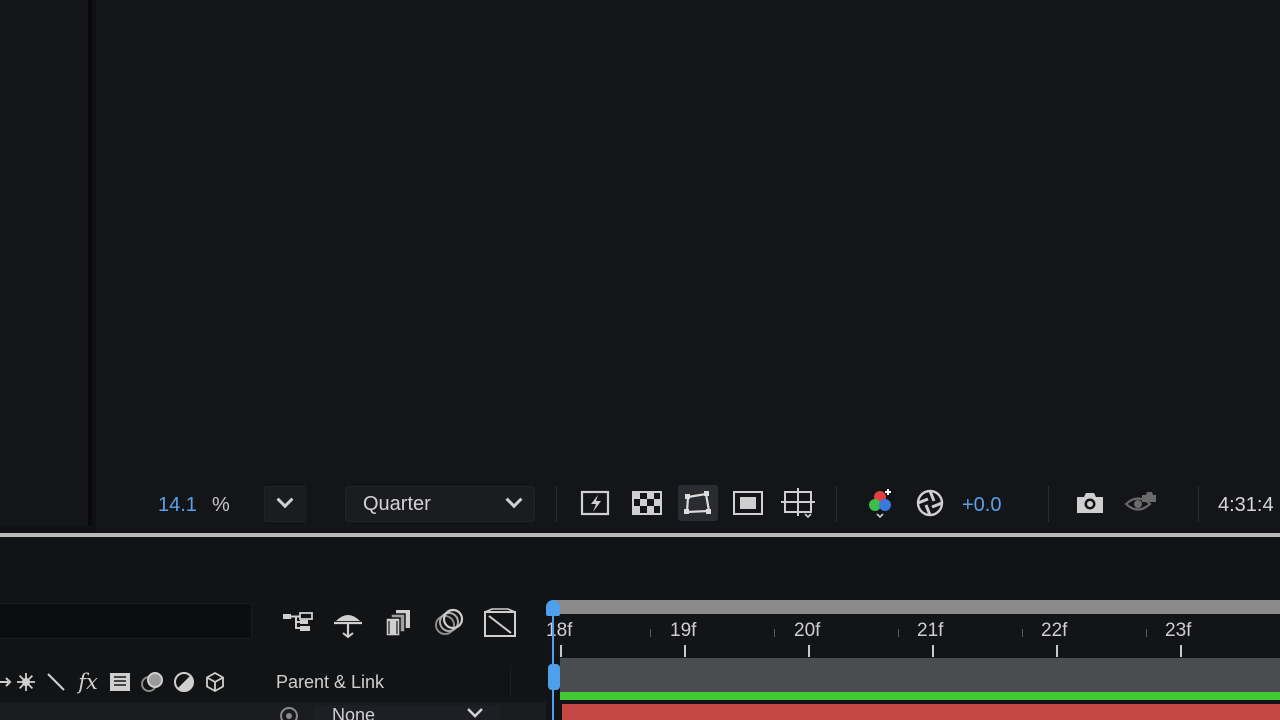  Describe the element at coordinates (1178, 630) in the screenshot. I see `ruler-label: 23f` at that location.